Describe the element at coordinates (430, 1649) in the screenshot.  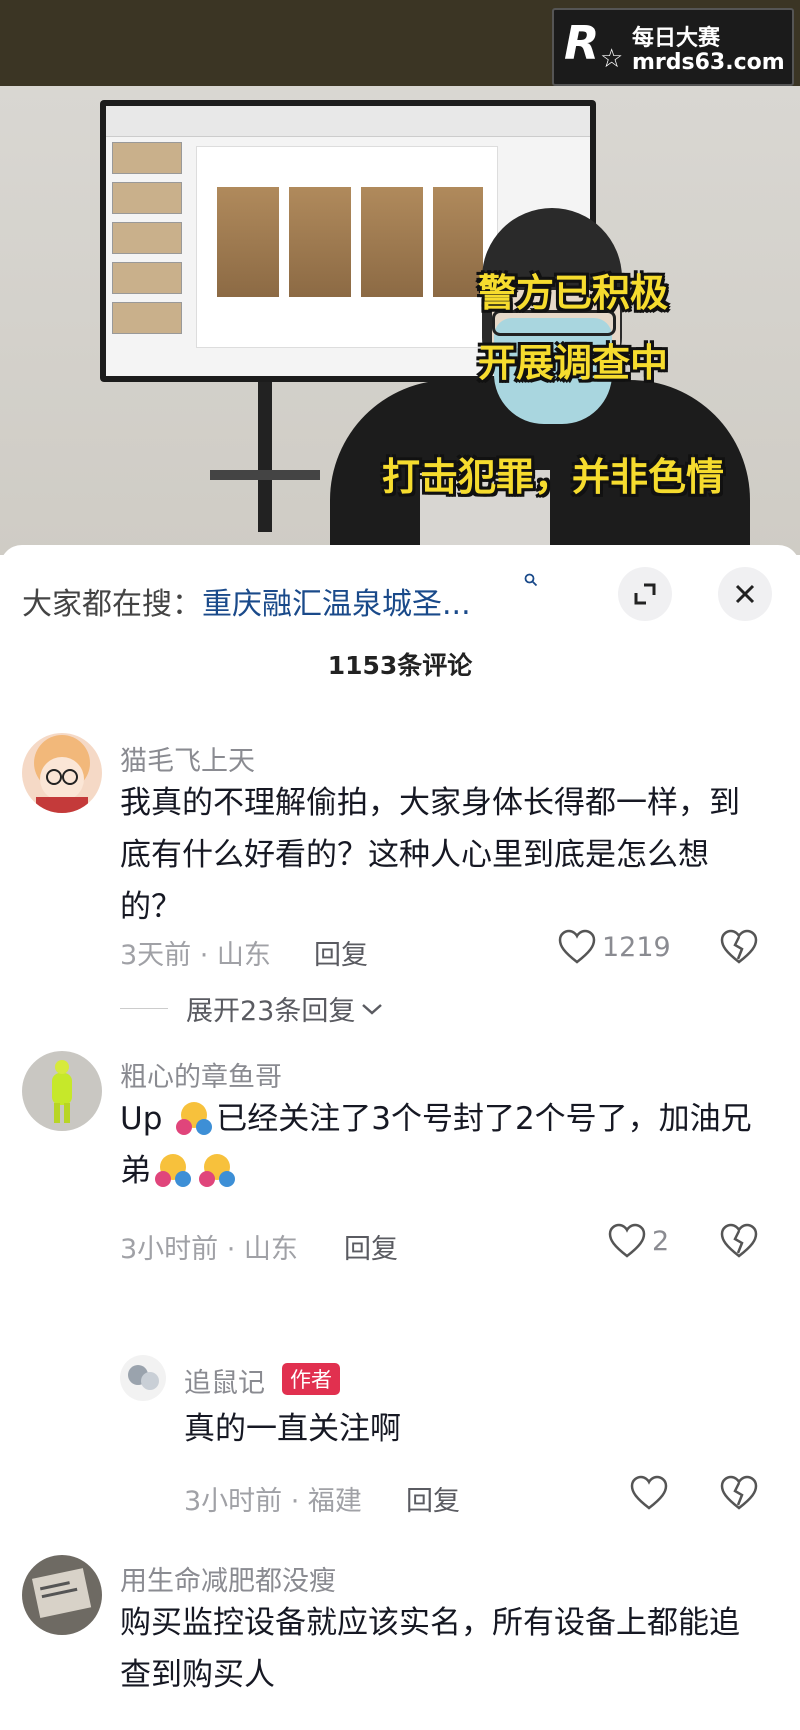
I see `comment-text: 购买监控设备就应该实名，所有设备上都能追查到购买人` at that location.